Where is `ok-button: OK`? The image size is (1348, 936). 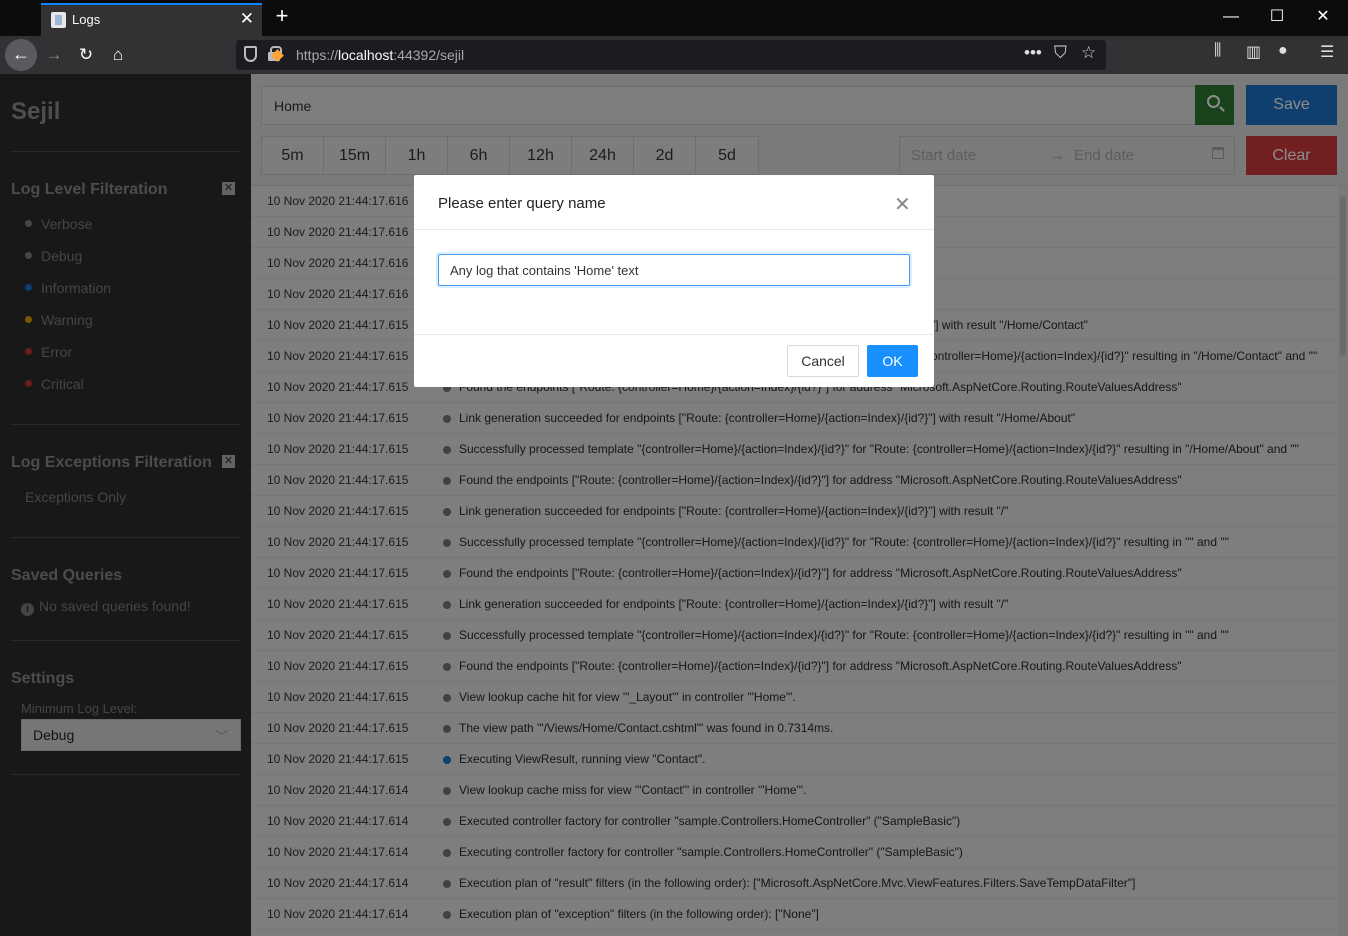 ok-button: OK is located at coordinates (892, 361).